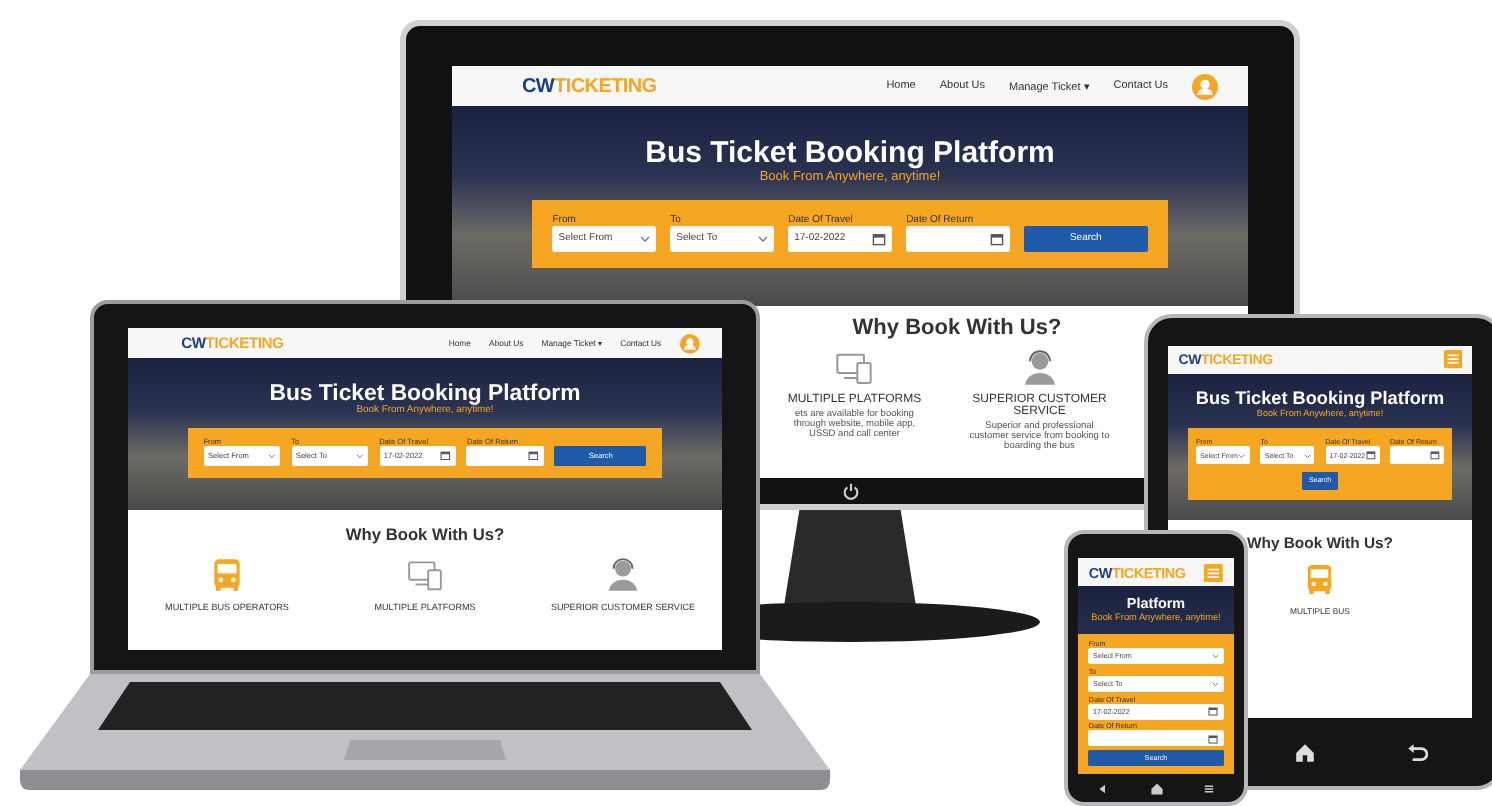 The width and height of the screenshot is (1492, 806). What do you see at coordinates (589, 86) in the screenshot?
I see `logo: CWTICKETING` at bounding box center [589, 86].